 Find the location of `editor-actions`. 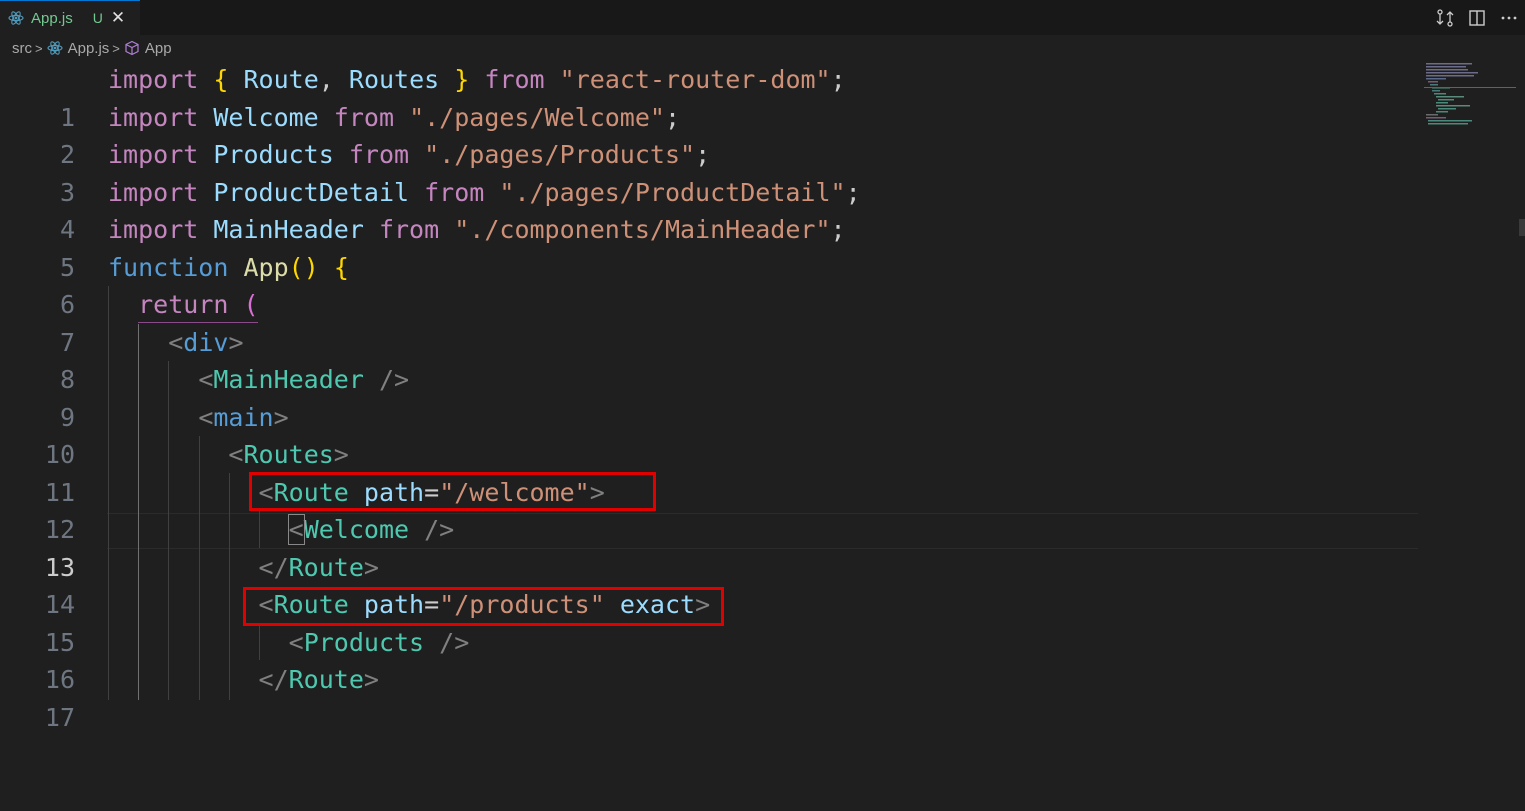

editor-actions is located at coordinates (1477, 17).